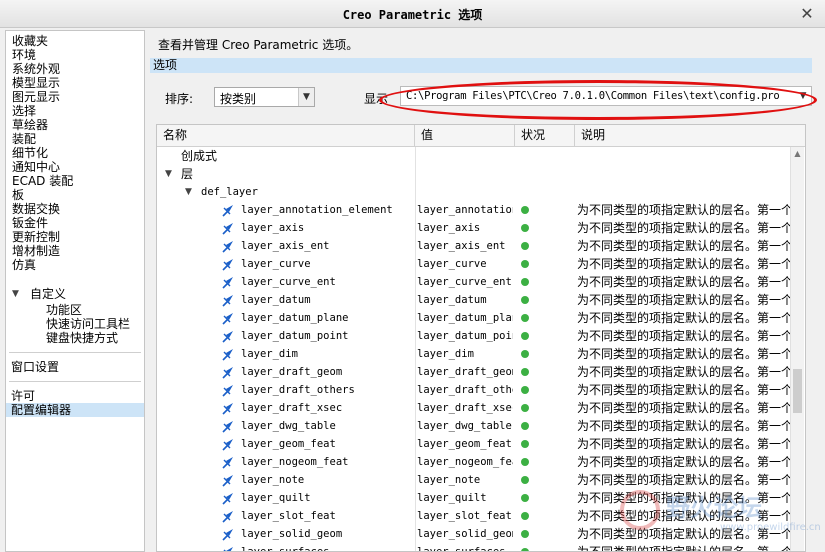  Describe the element at coordinates (465, 547) in the screenshot. I see `option-value: layer_surfaces` at that location.